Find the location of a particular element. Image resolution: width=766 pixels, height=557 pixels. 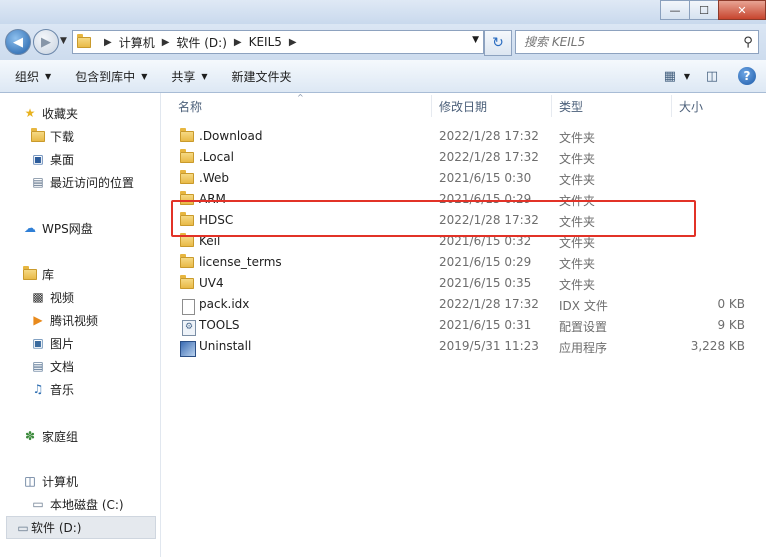

search-box: ⚲ is located at coordinates (637, 42).